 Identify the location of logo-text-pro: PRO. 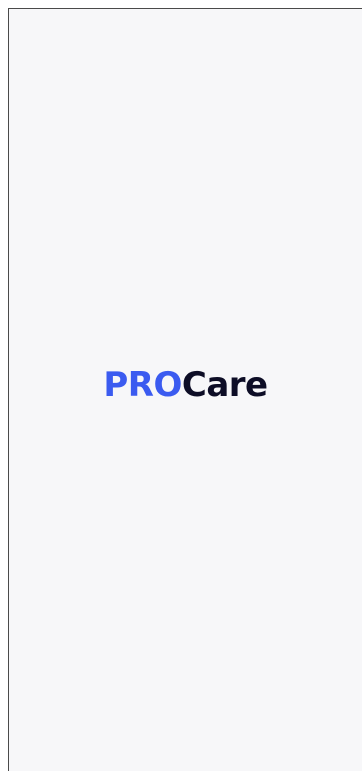
(142, 385).